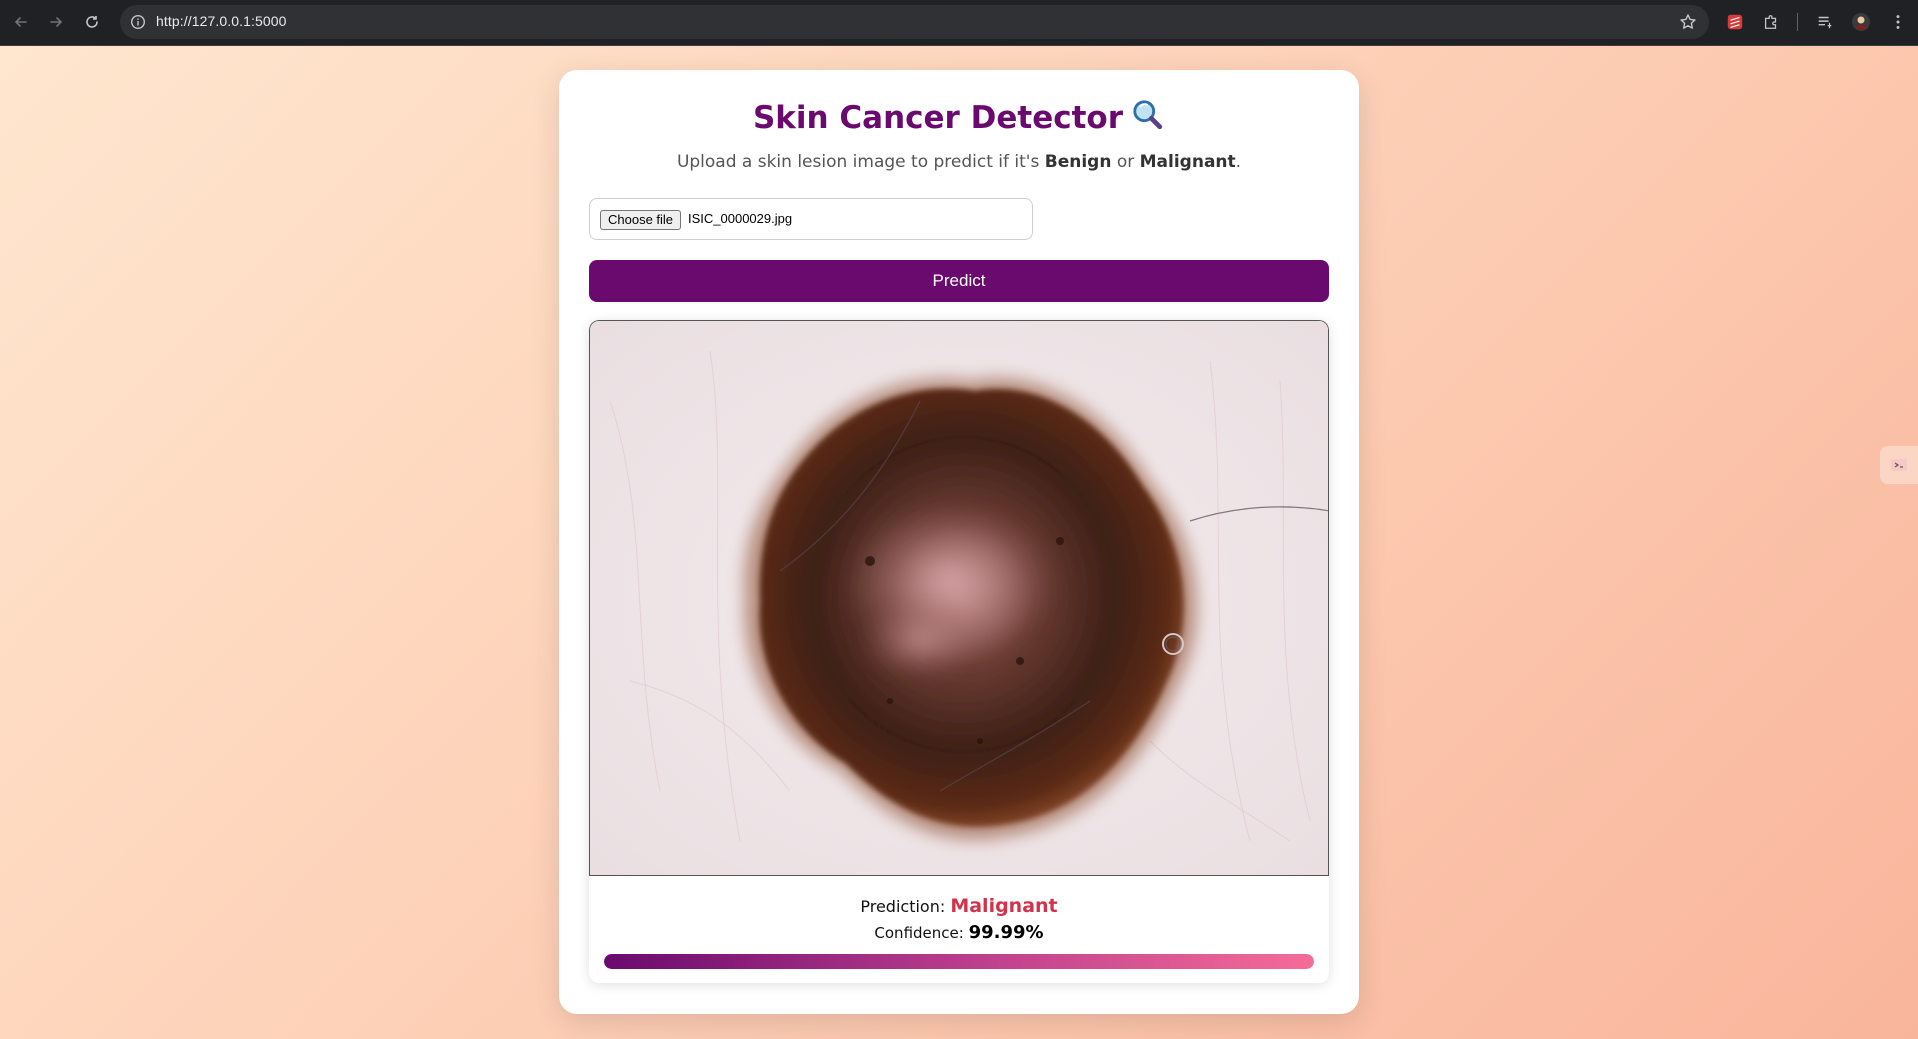 Image resolution: width=1918 pixels, height=1039 pixels. What do you see at coordinates (1238, 162) in the screenshot?
I see `subtitle-suffix: .` at bounding box center [1238, 162].